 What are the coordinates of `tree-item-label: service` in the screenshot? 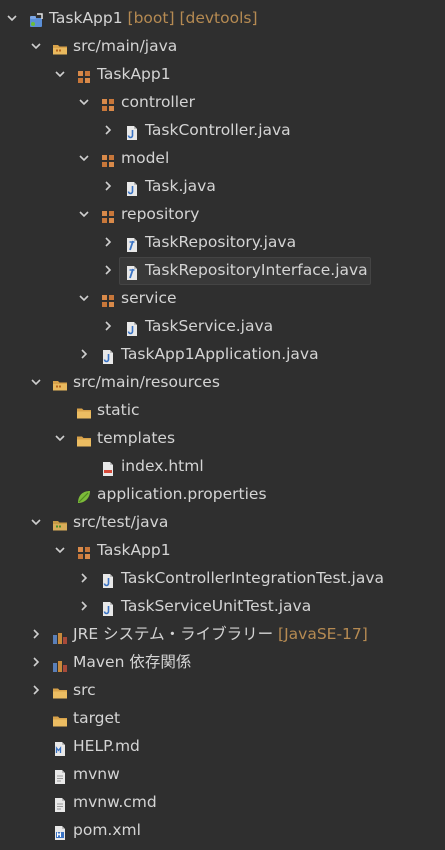 It's located at (149, 298).